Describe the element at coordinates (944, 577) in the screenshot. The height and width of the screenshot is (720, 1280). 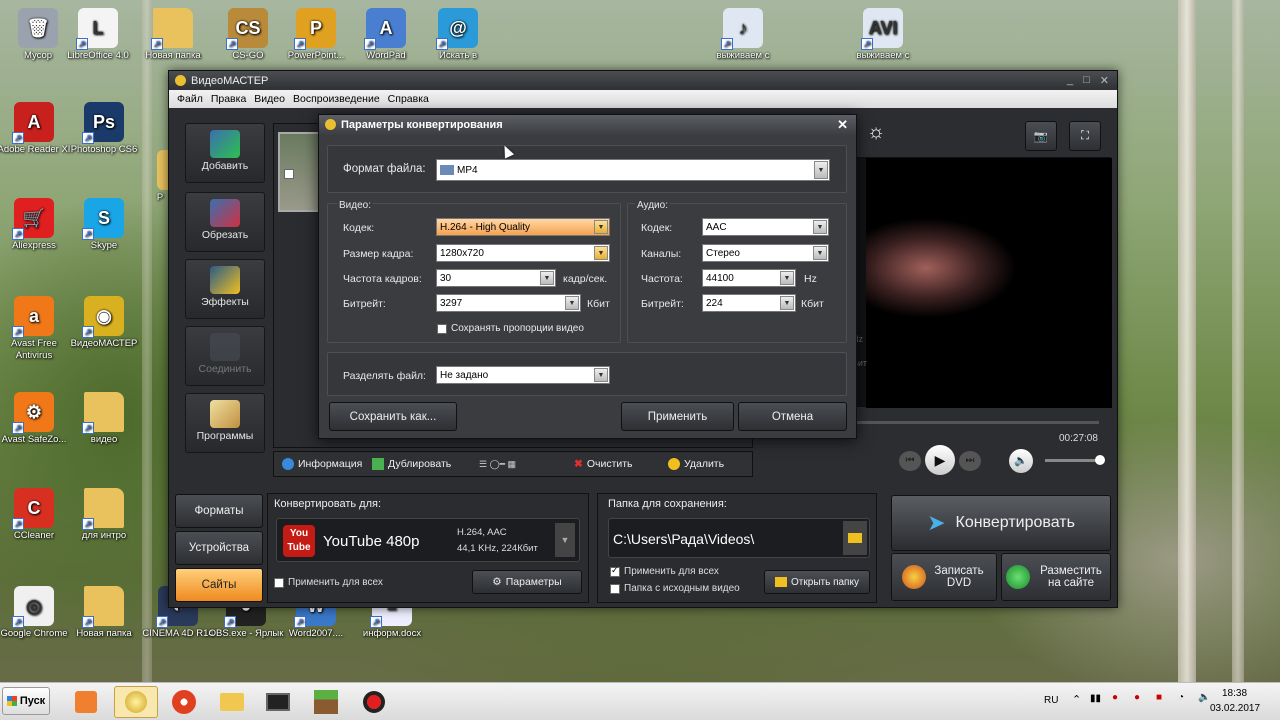
I see `burn-dvd-button: Записать DVD` at that location.